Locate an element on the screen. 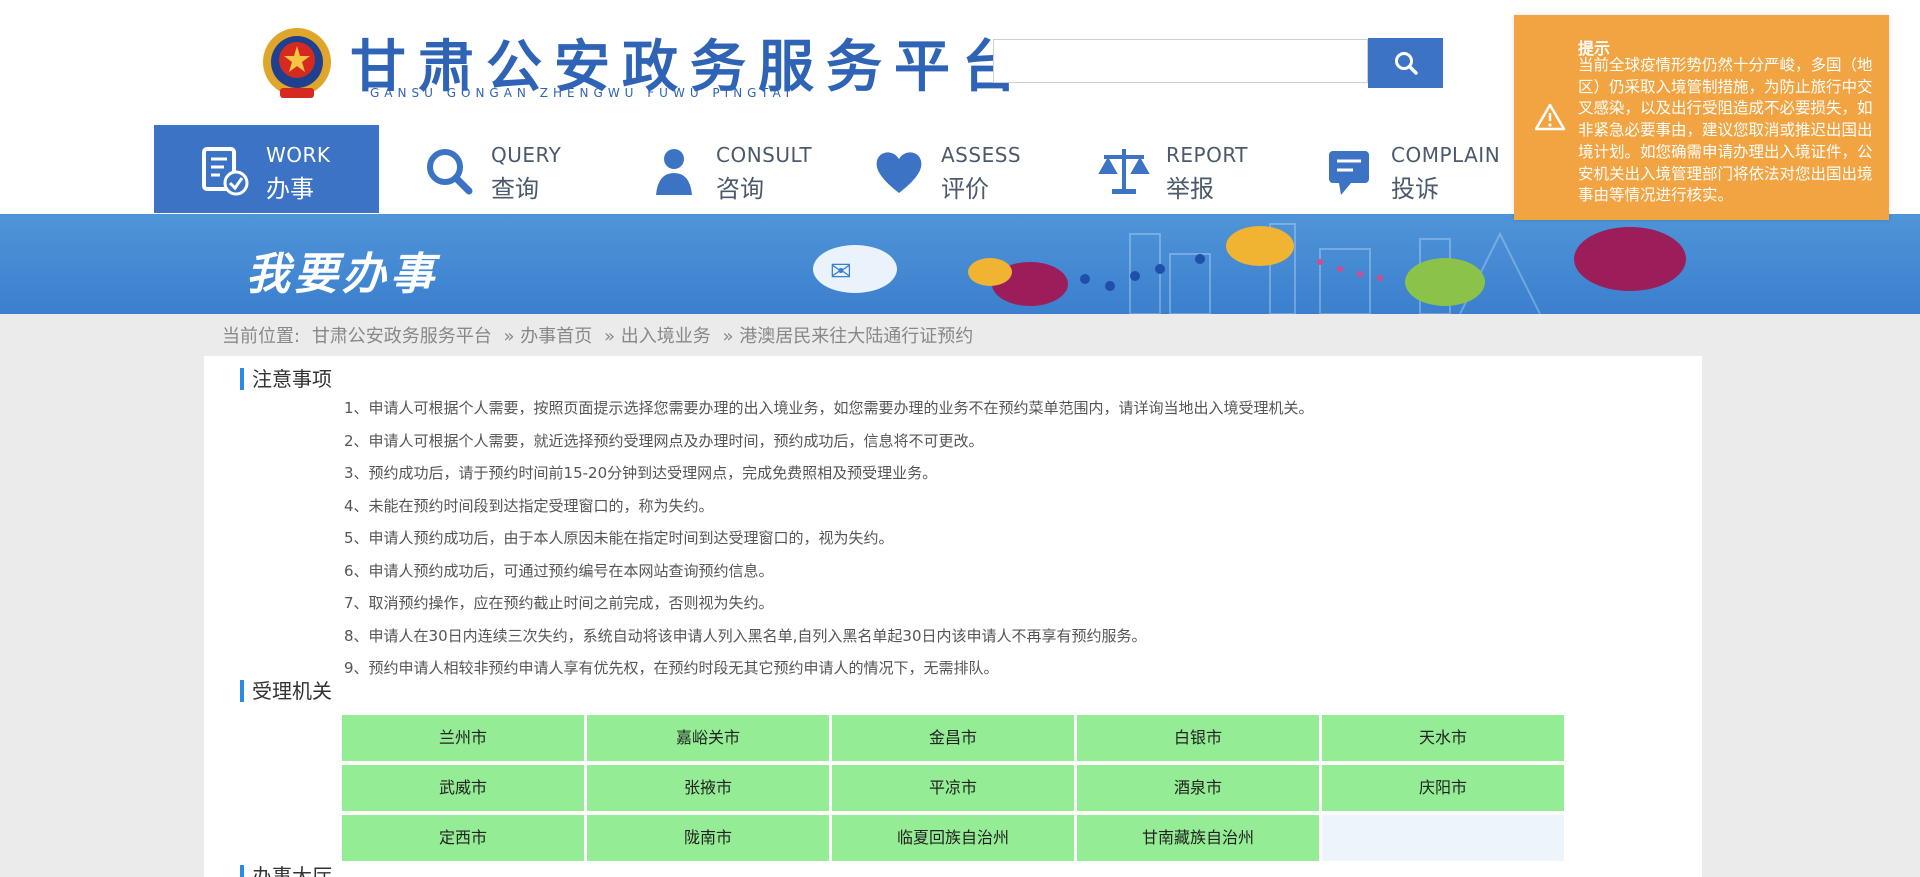 This screenshot has height=877, width=1920. breadcrumb-item: » 办事首页 is located at coordinates (548, 336).